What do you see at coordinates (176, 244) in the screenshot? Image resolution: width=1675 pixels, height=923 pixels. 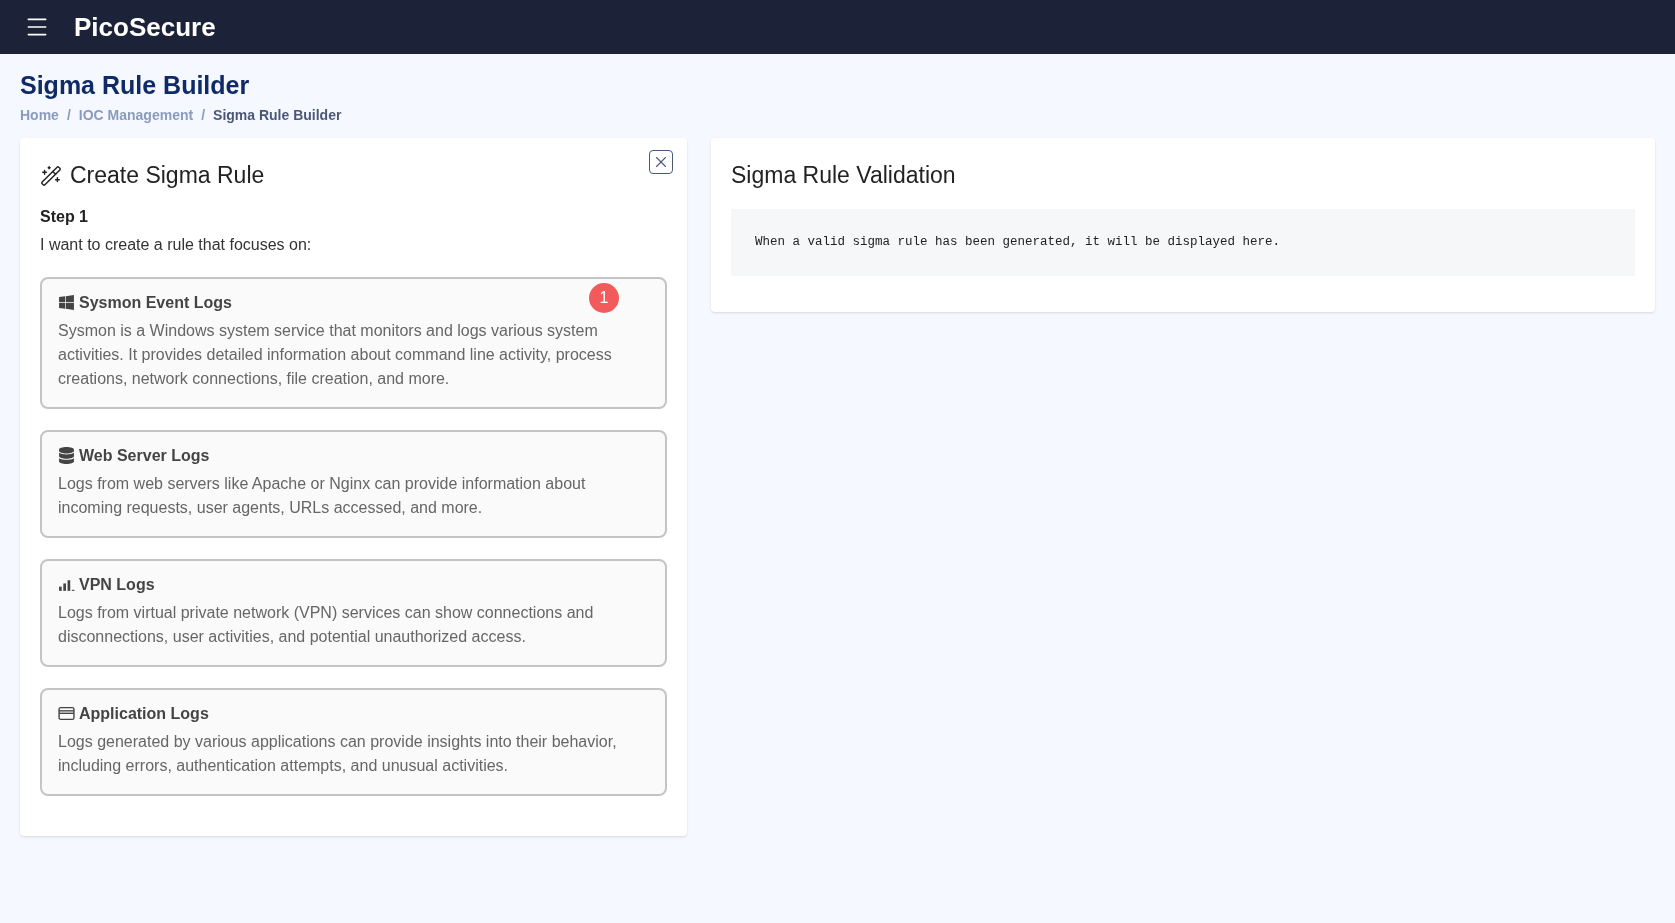 I see `step-prompt: I want to create a rule that focuses on:` at bounding box center [176, 244].